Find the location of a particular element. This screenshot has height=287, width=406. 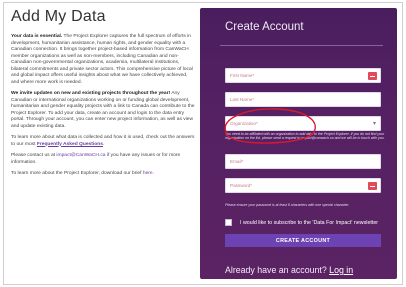

faq-end: . is located at coordinates (103, 144).